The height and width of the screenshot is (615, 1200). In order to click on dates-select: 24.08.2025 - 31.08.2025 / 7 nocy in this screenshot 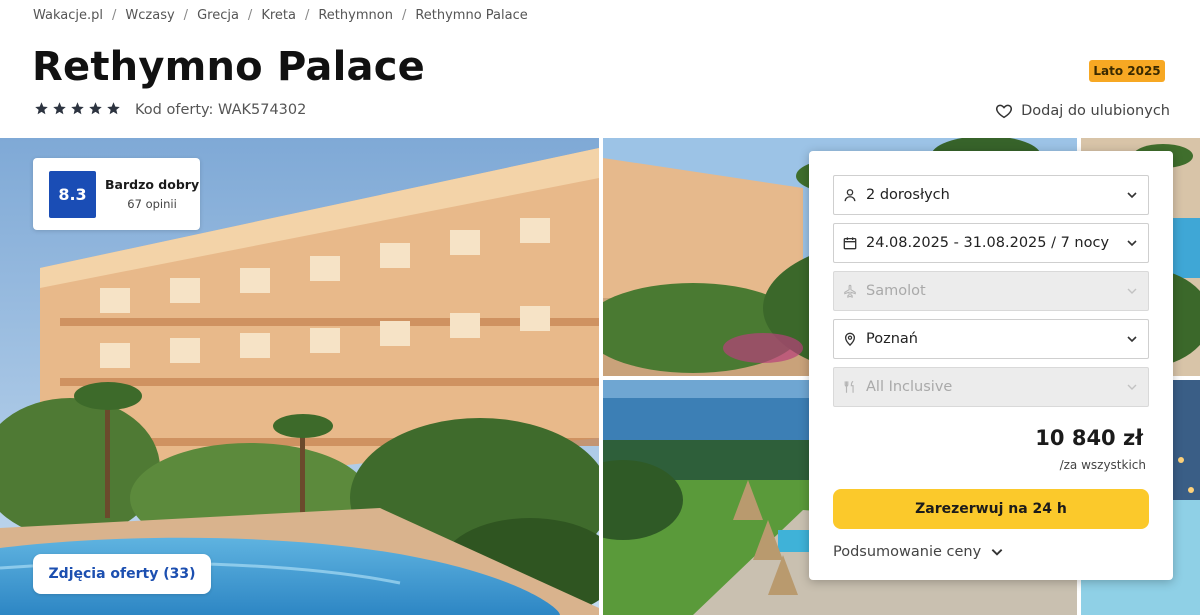, I will do `click(991, 243)`.